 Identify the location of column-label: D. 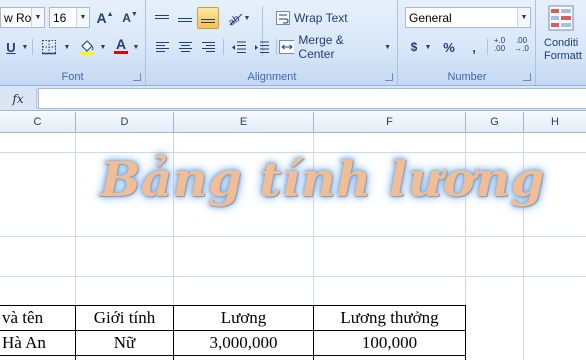
(124, 122).